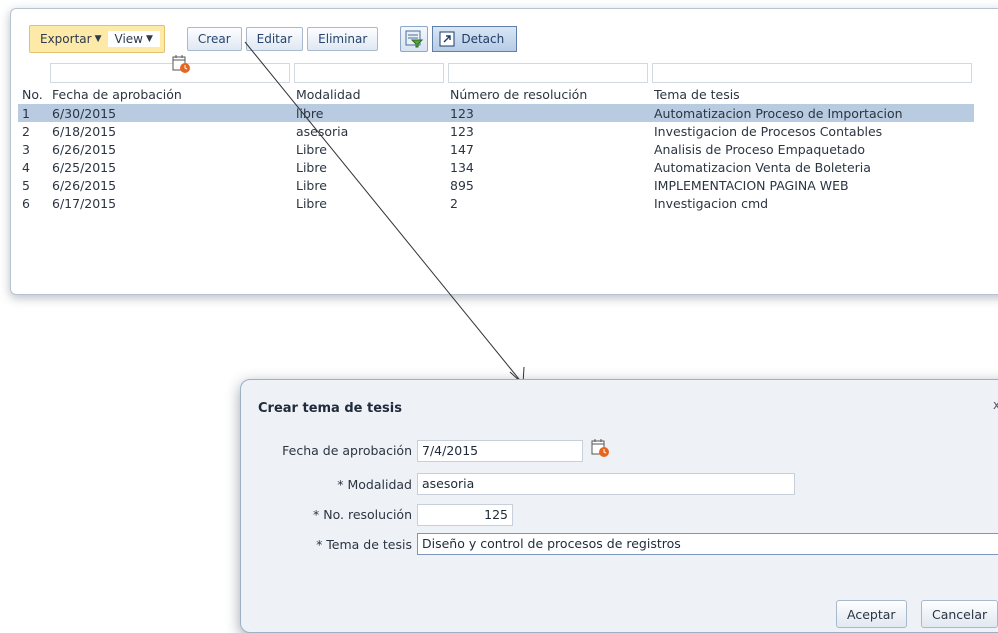 The width and height of the screenshot is (998, 633). What do you see at coordinates (322, 131) in the screenshot?
I see `cell-modalidad: asesoria` at bounding box center [322, 131].